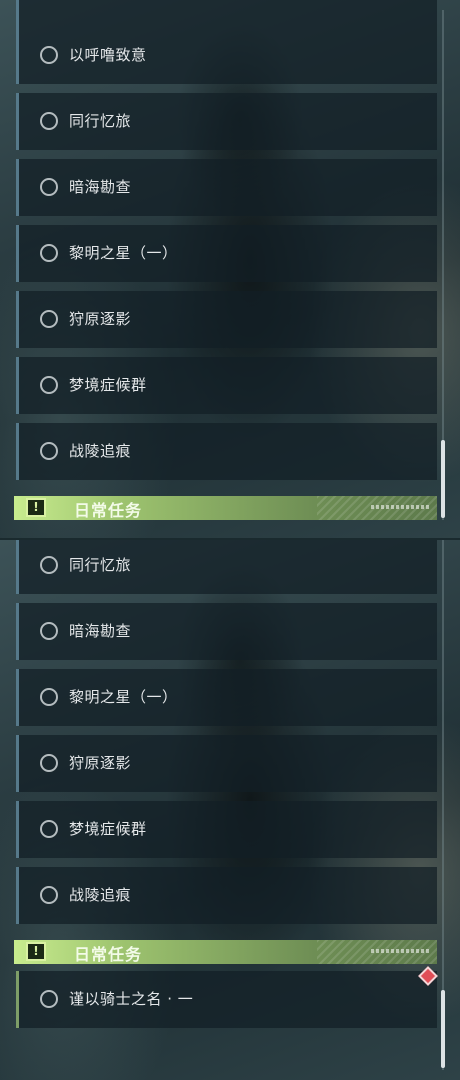 Image resolution: width=460 pixels, height=1080 pixels. Describe the element at coordinates (131, 999) in the screenshot. I see `quest-label: 谨以骑士之名 · 一` at that location.